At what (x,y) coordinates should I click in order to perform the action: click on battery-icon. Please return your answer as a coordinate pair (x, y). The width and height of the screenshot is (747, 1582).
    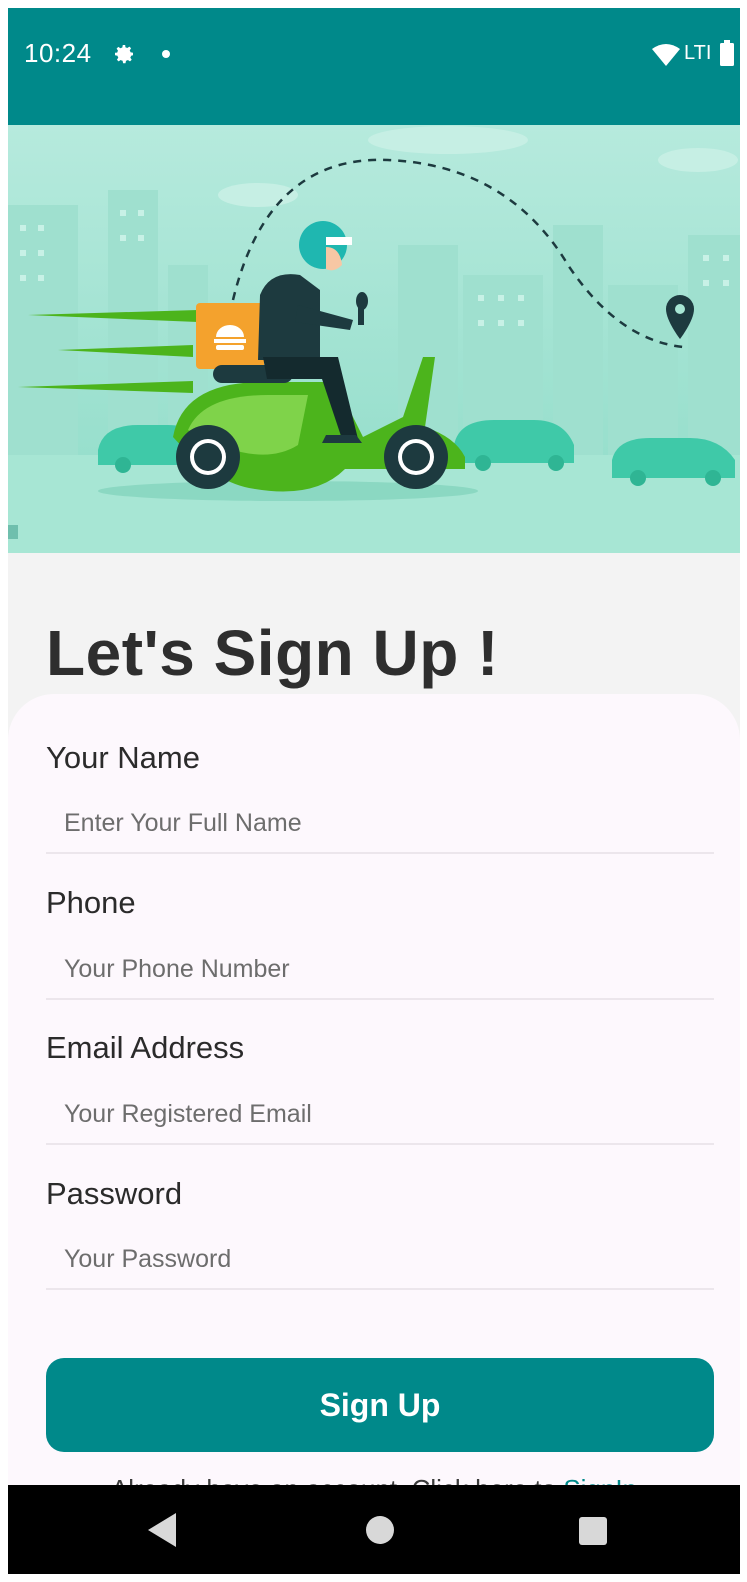
    Looking at the image, I should click on (727, 53).